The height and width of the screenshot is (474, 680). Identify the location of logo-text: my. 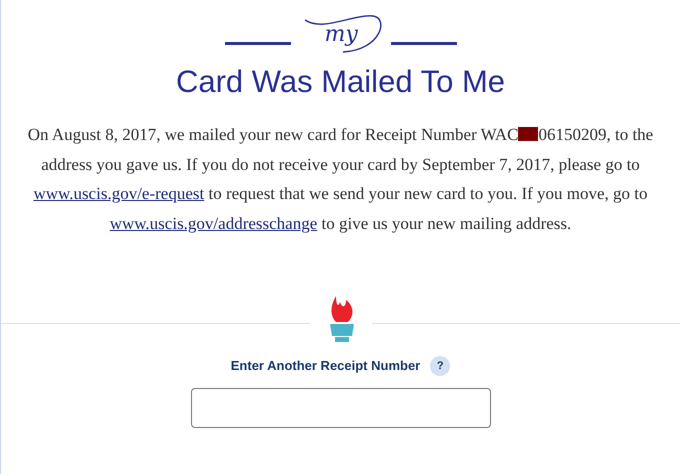
(341, 35).